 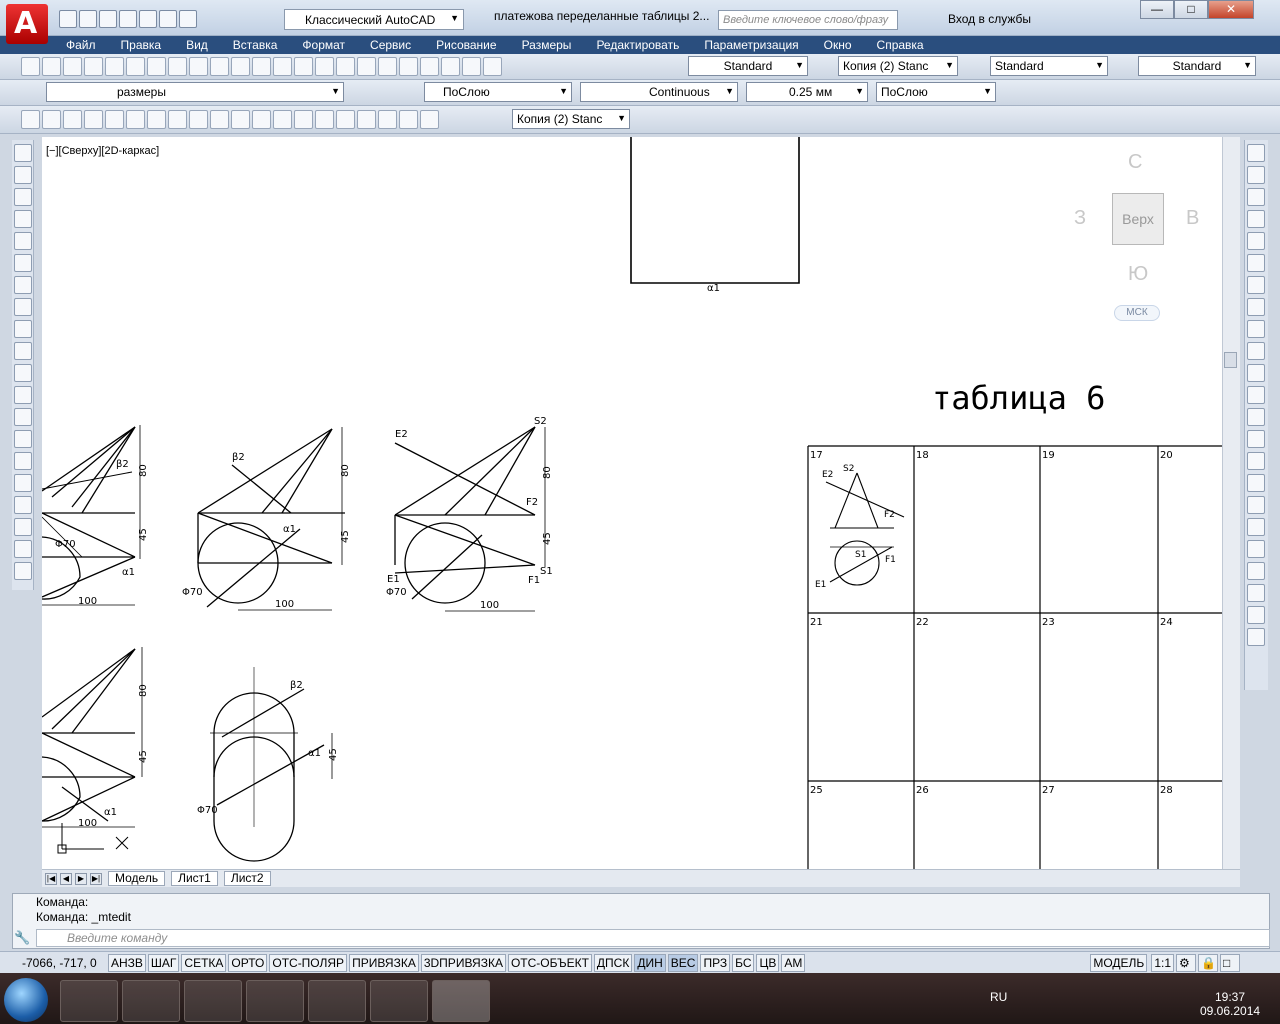 What do you see at coordinates (1256, 219) in the screenshot?
I see `offset-icon` at bounding box center [1256, 219].